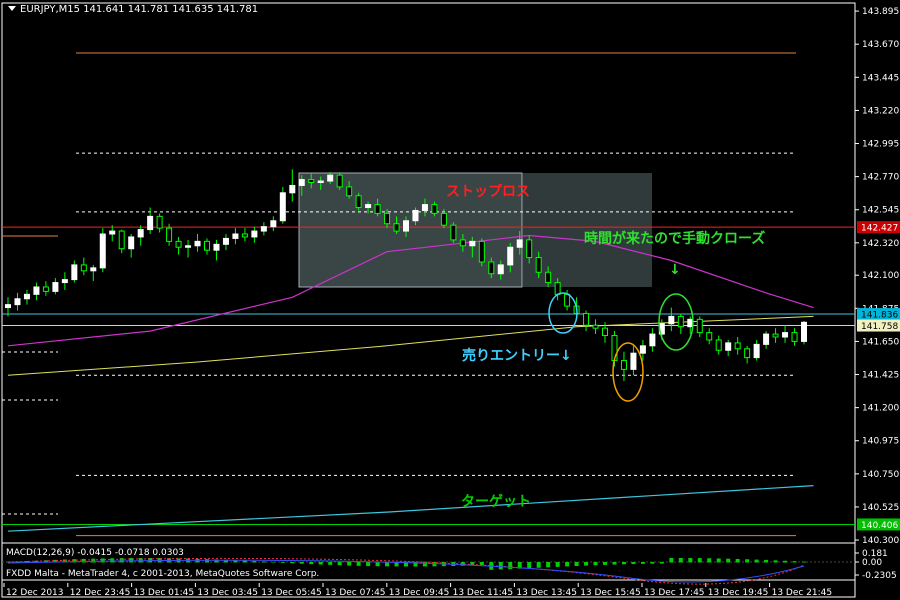 Image resolution: width=900 pixels, height=600 pixels. What do you see at coordinates (95, 553) in the screenshot?
I see `macd-indicator-label: MACD(12,26,9) -0.0415 -0.0718 0.0303` at bounding box center [95, 553].